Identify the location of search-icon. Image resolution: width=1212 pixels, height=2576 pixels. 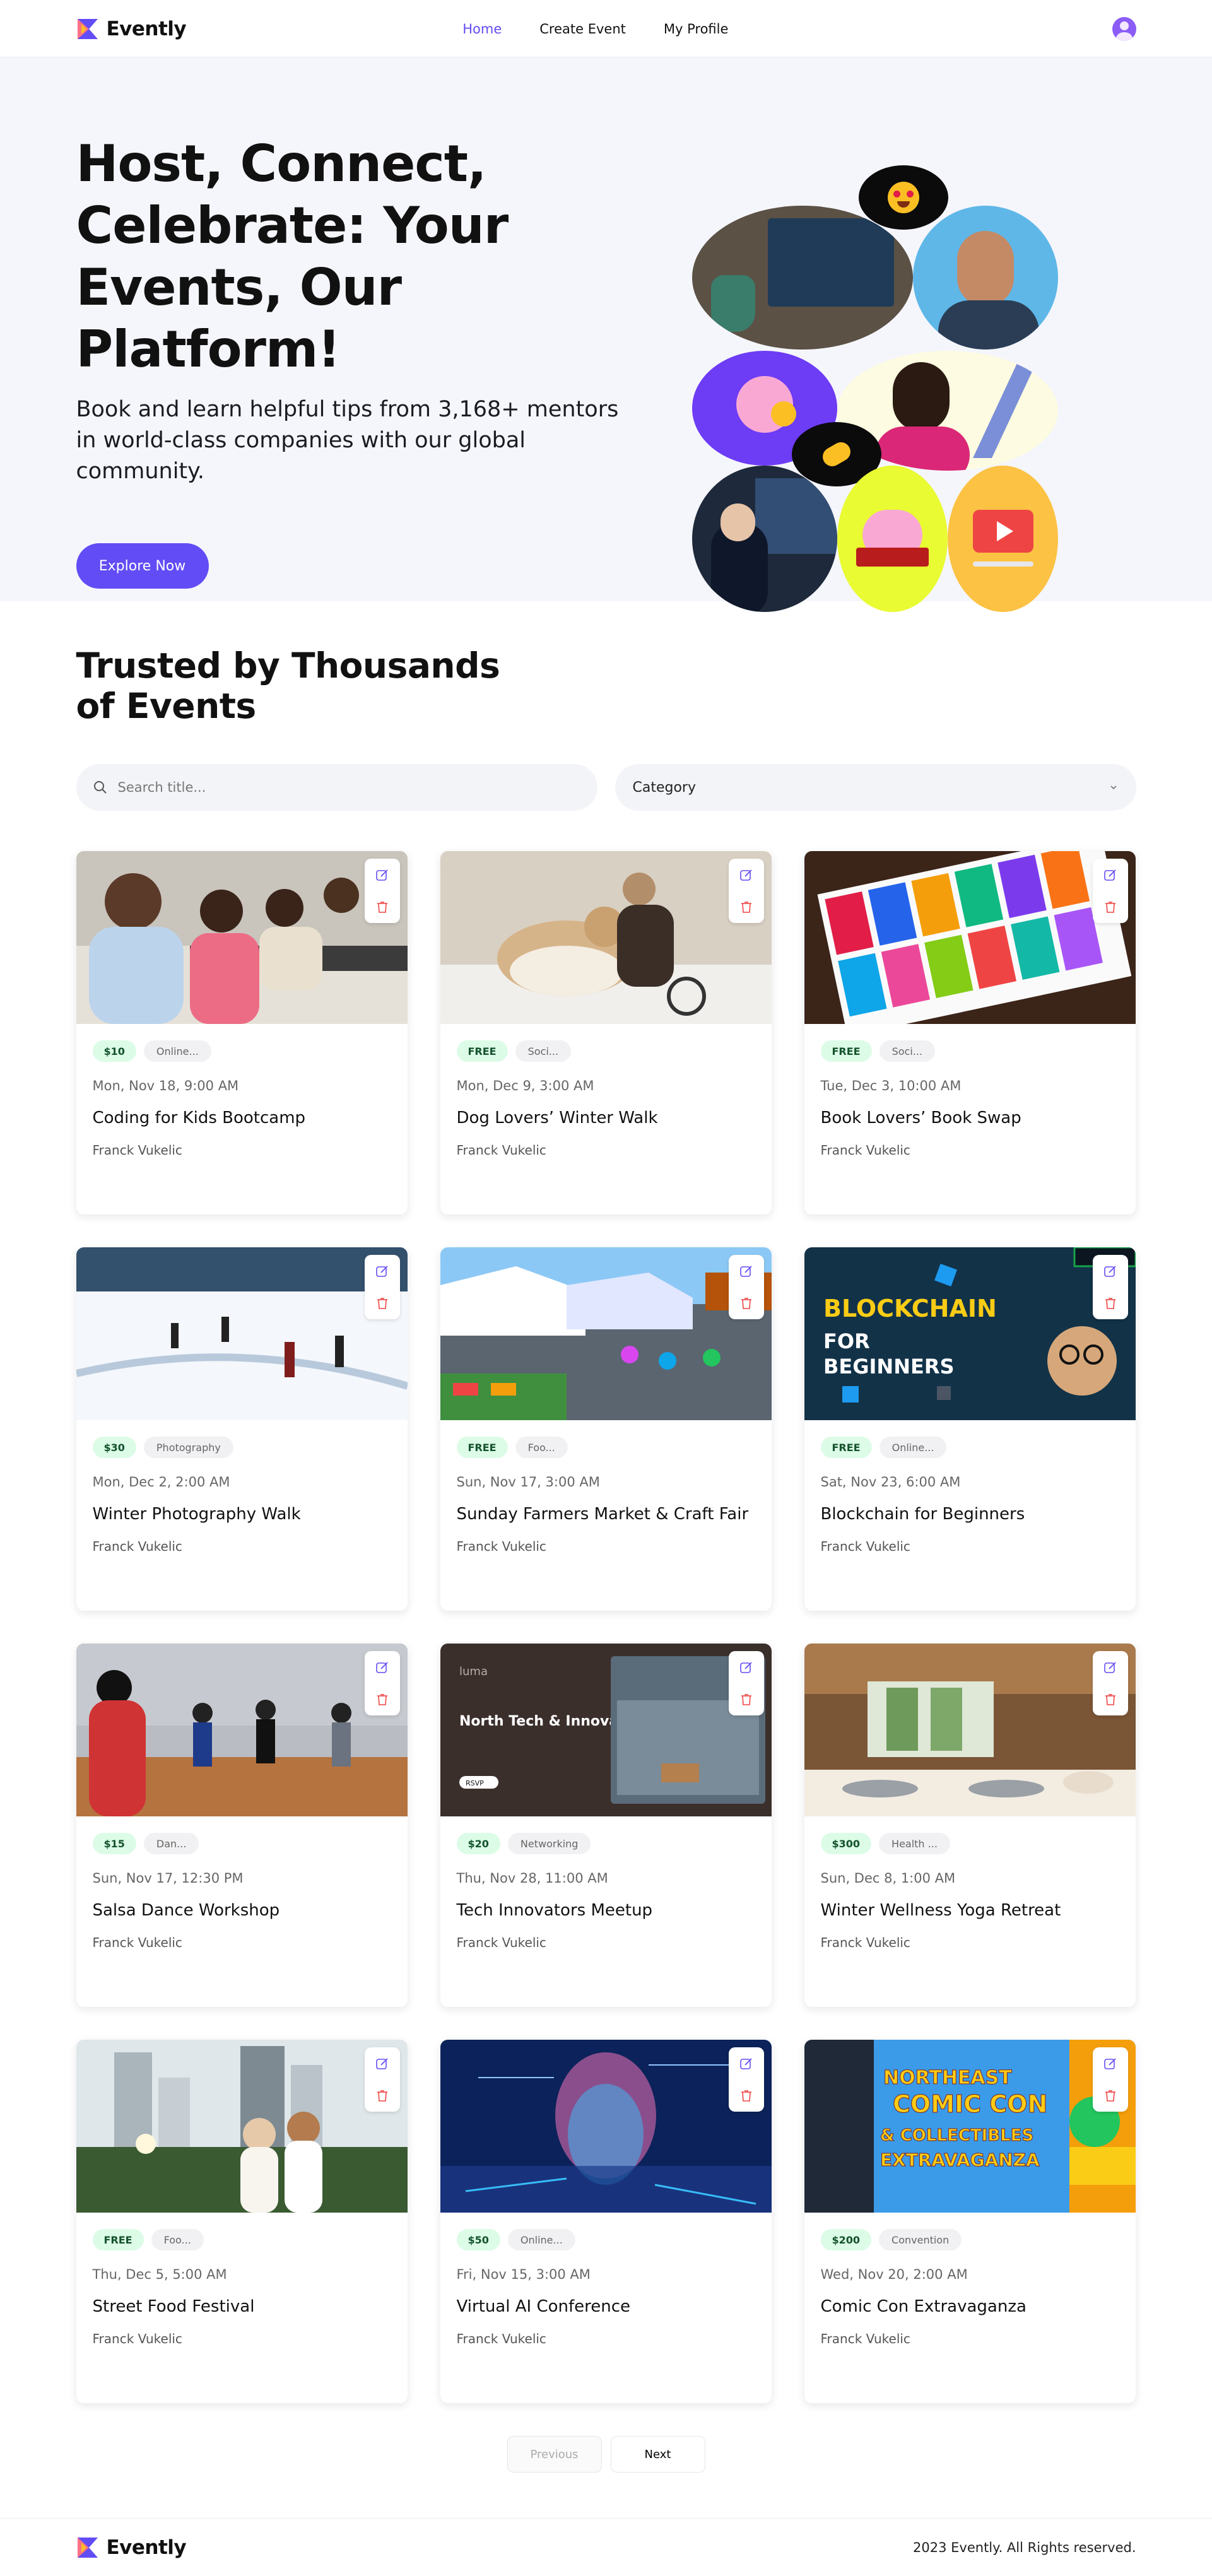
(100, 788).